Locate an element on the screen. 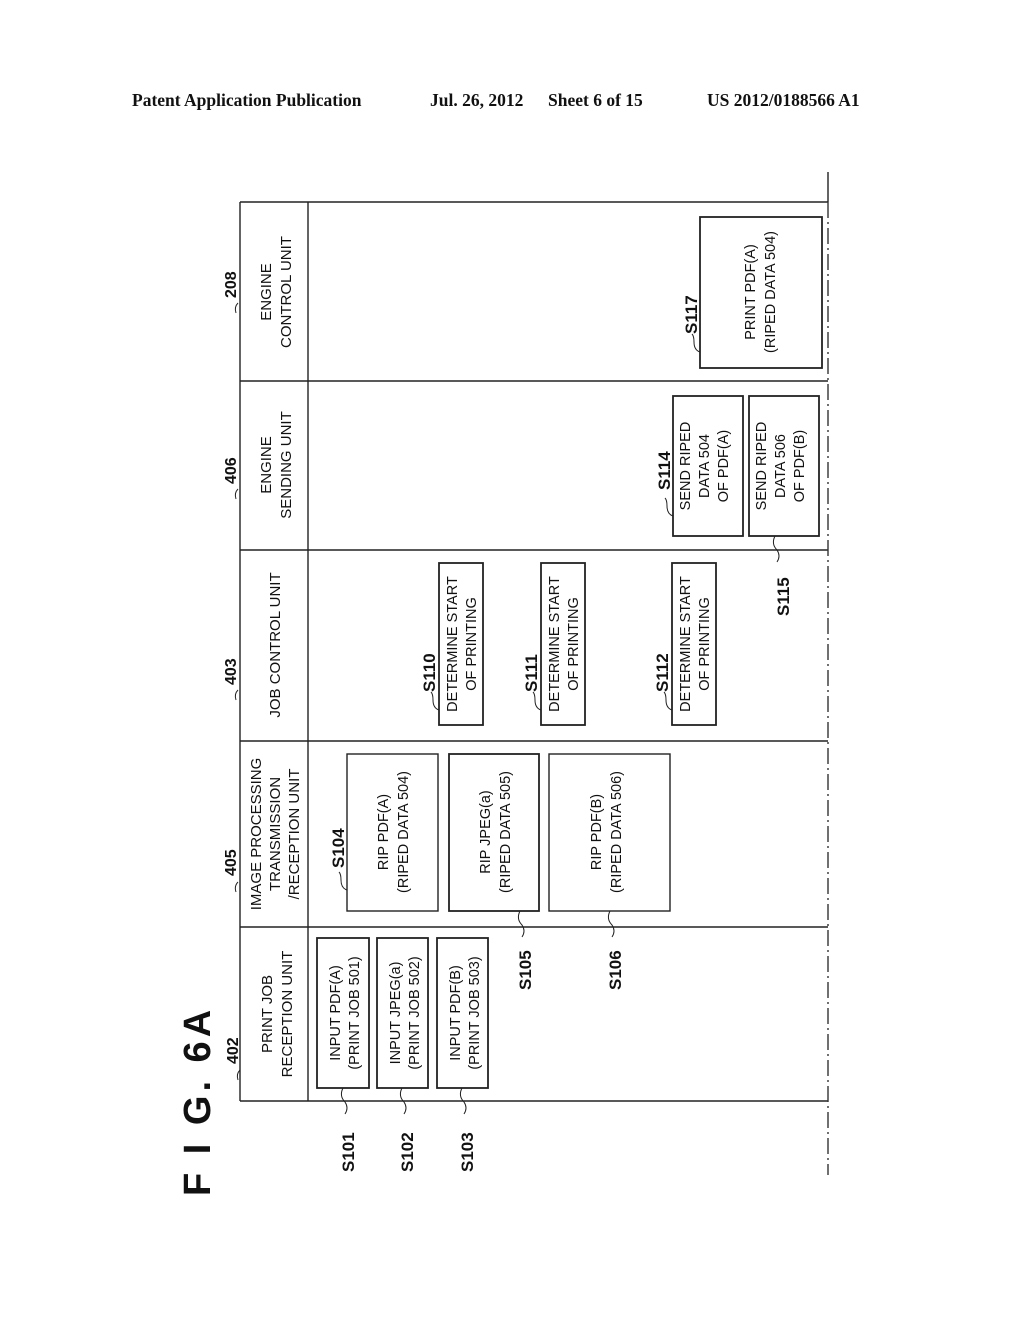 The image size is (1024, 1320). step-s112: DETERMINE START OF PRINTING S112 is located at coordinates (685, 644).